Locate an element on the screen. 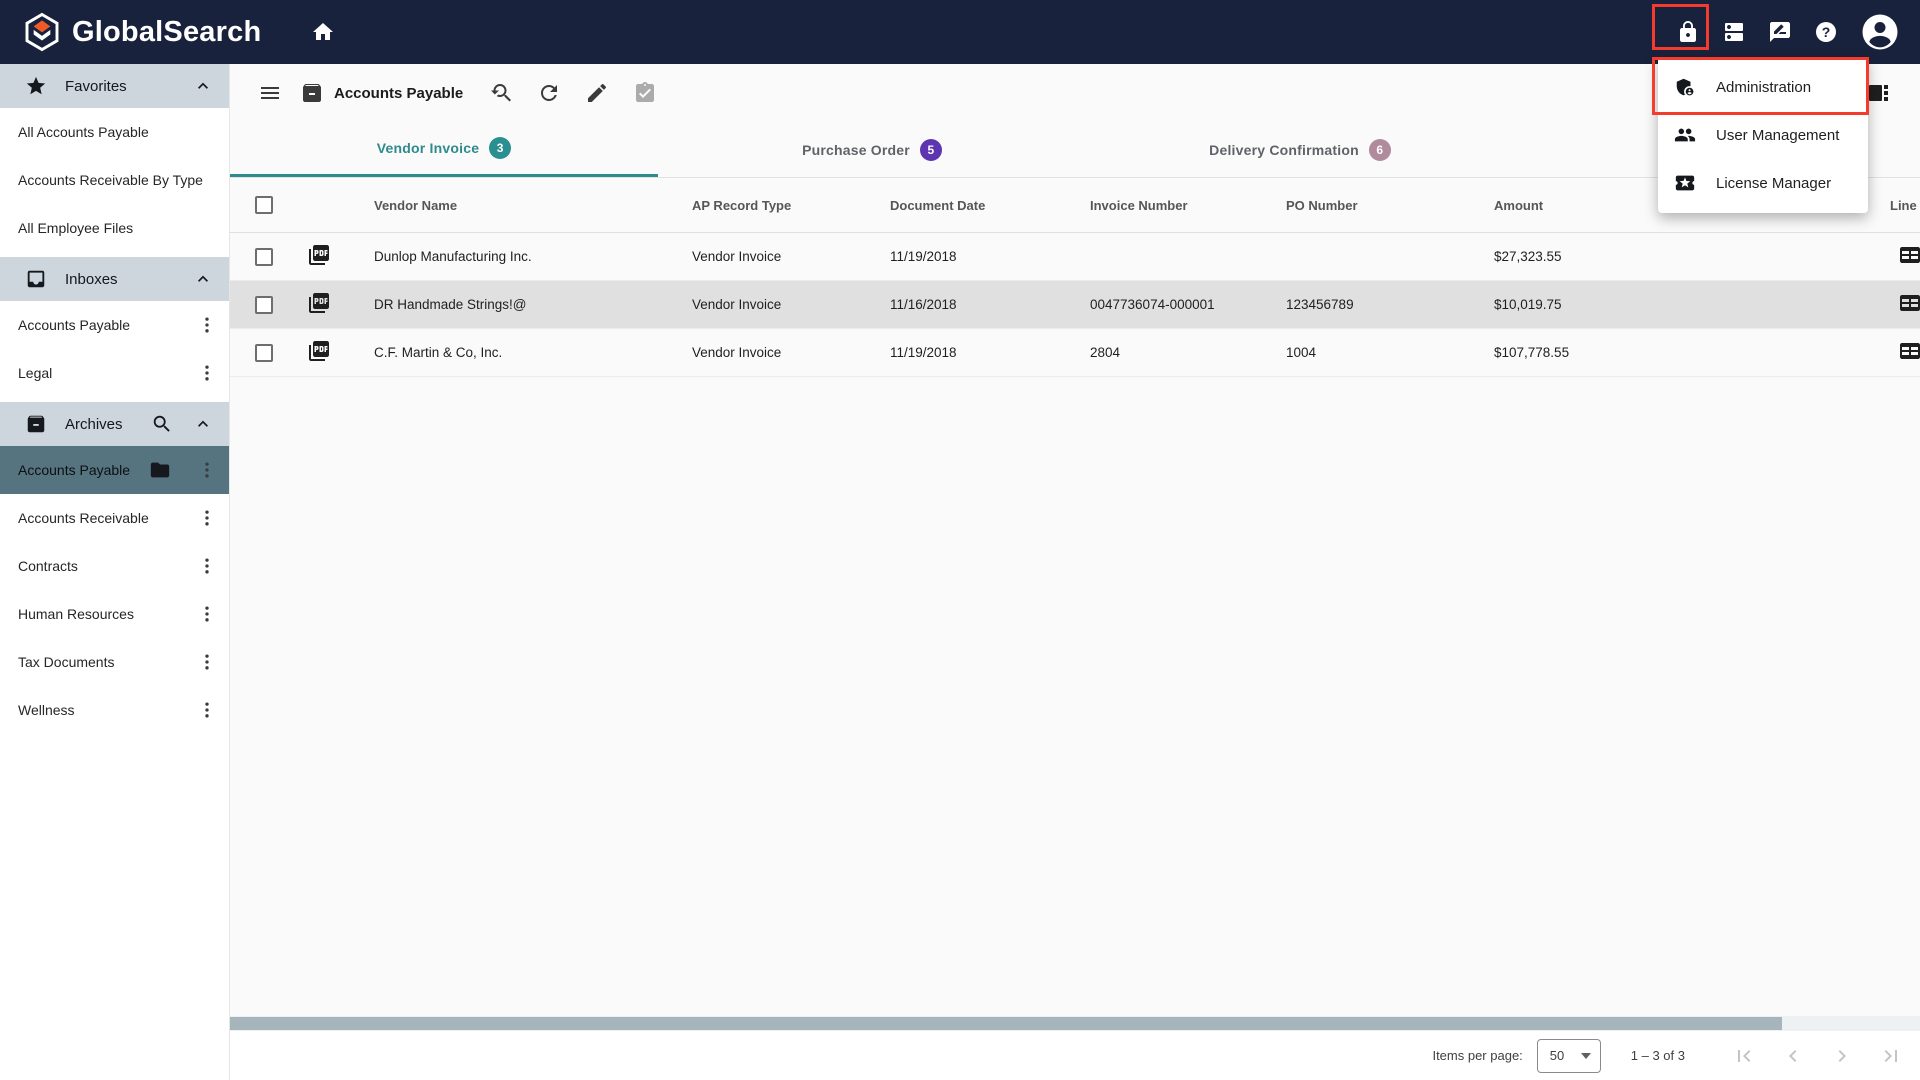 This screenshot has width=1920, height=1080. help-icon: ? is located at coordinates (1826, 32).